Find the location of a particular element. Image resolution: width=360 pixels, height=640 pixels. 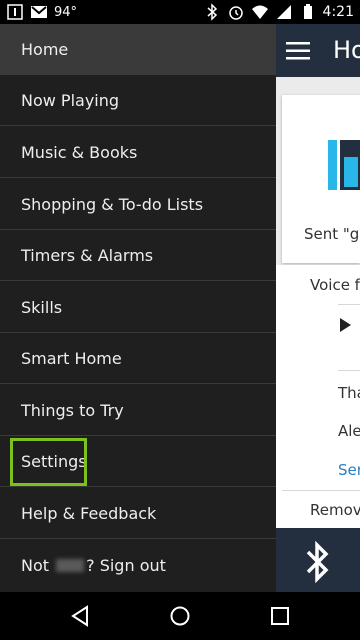

sign-out-suffix: ? Sign out is located at coordinates (126, 565).